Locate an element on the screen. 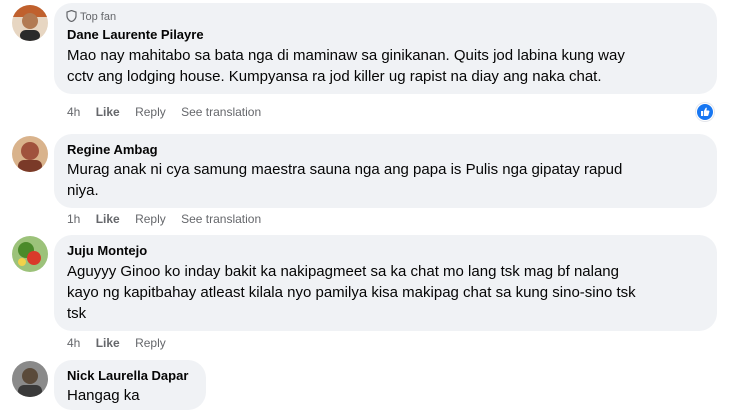 The height and width of the screenshot is (410, 750). comment-text-line: tsk is located at coordinates (77, 313).